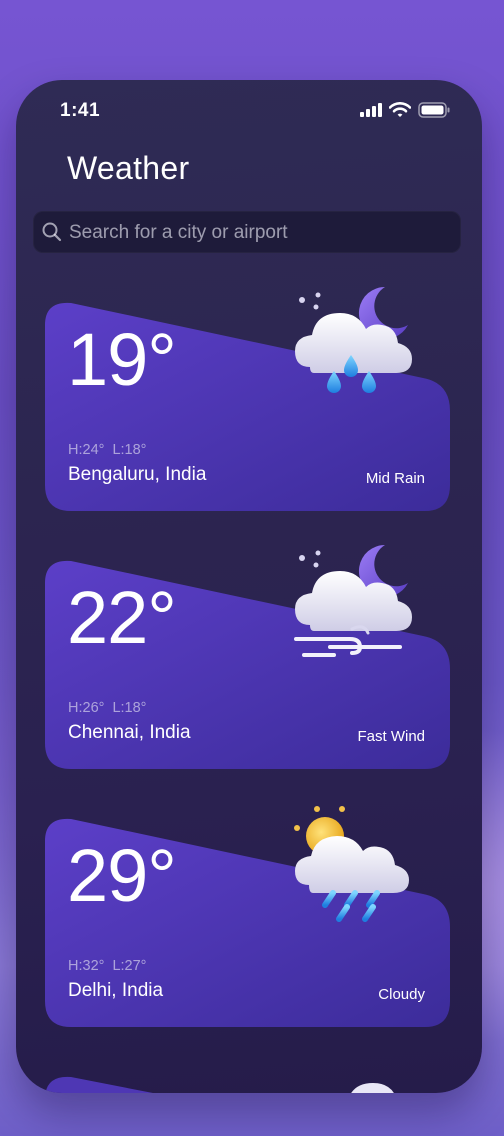 The width and height of the screenshot is (504, 1136). What do you see at coordinates (259, 233) in the screenshot?
I see `search-input` at bounding box center [259, 233].